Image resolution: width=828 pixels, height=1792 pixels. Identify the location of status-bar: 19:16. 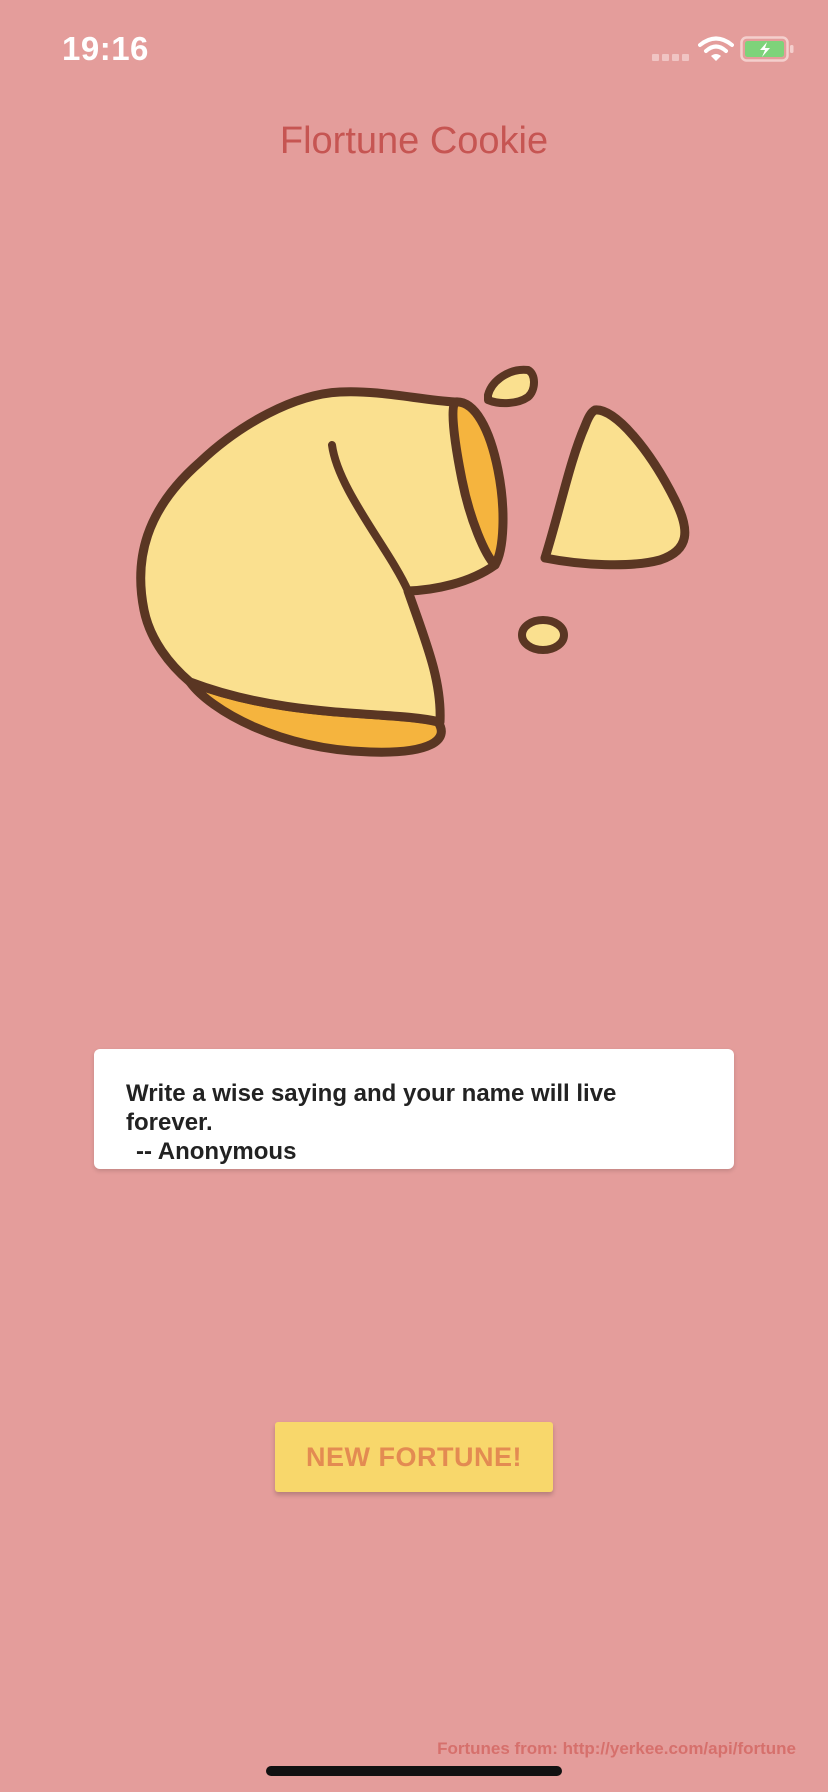
(414, 50).